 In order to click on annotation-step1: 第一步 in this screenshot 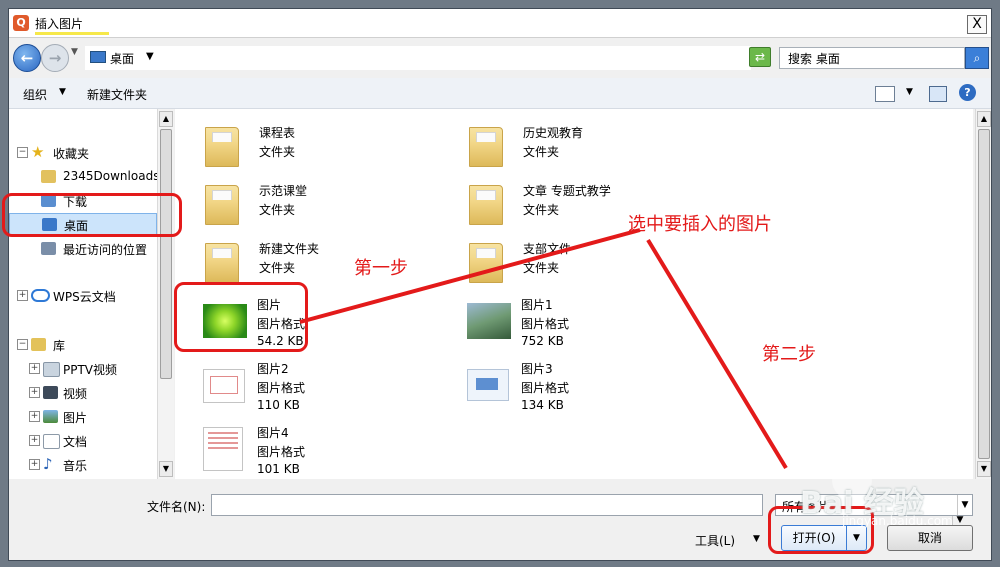, I will do `click(381, 268)`.